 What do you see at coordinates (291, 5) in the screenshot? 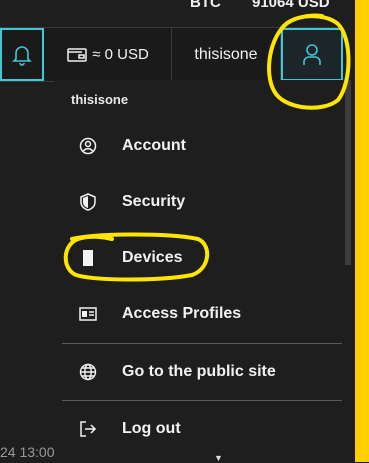
I see `ticker-price: 91064 USD` at bounding box center [291, 5].